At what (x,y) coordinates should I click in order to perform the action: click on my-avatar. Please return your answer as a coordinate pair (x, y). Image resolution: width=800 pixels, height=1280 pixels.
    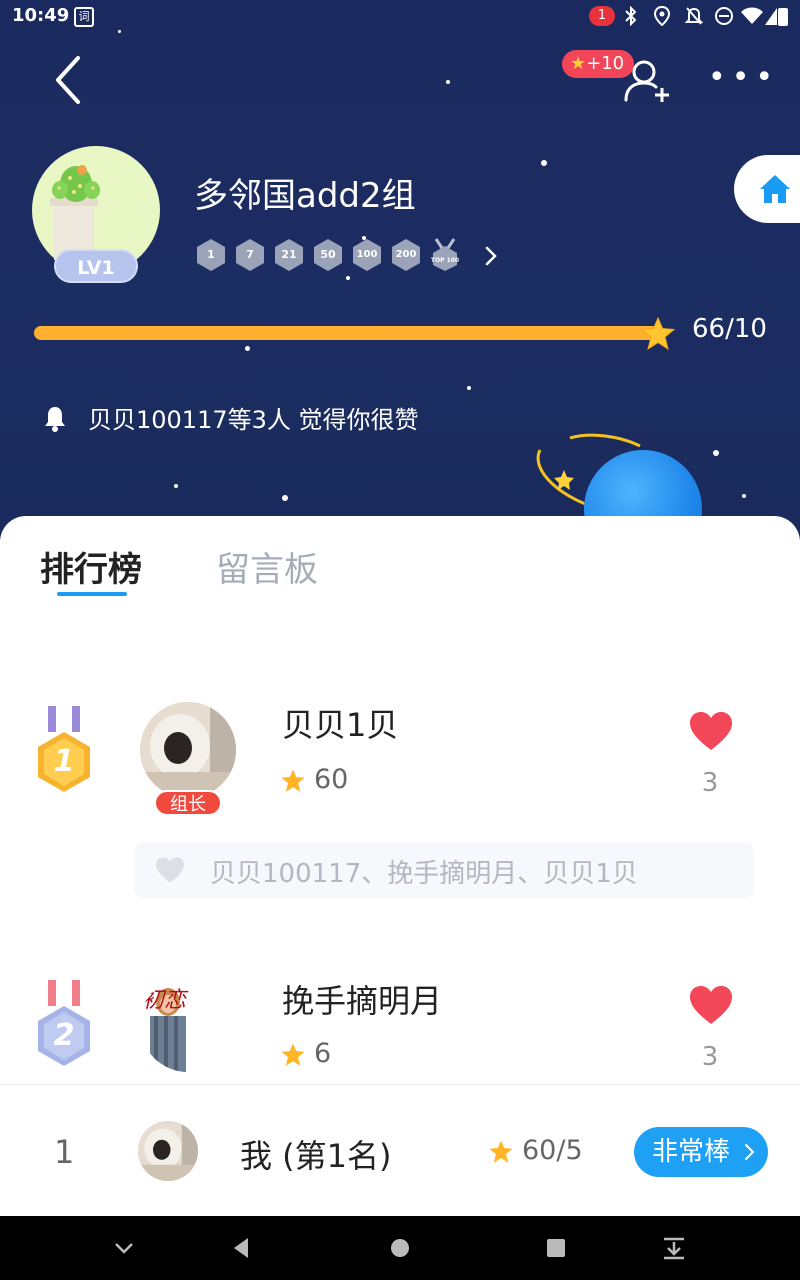
    Looking at the image, I should click on (168, 1151).